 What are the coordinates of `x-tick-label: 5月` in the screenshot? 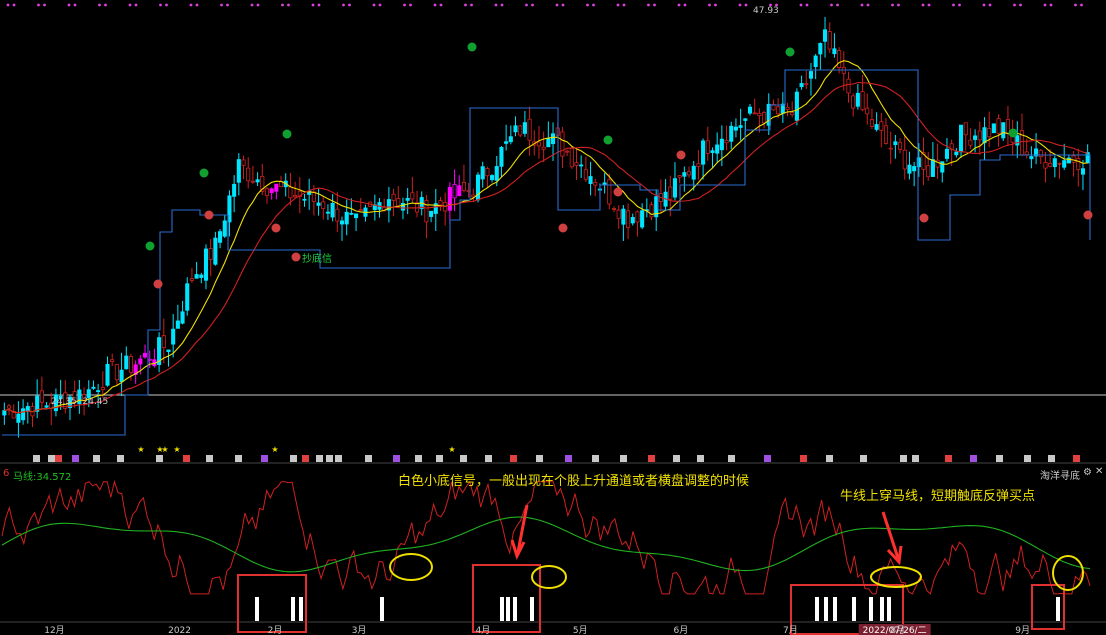 It's located at (580, 630).